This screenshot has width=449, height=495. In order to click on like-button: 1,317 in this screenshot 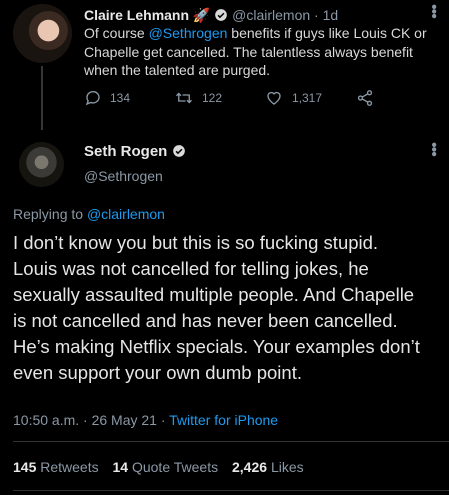, I will do `click(293, 98)`.